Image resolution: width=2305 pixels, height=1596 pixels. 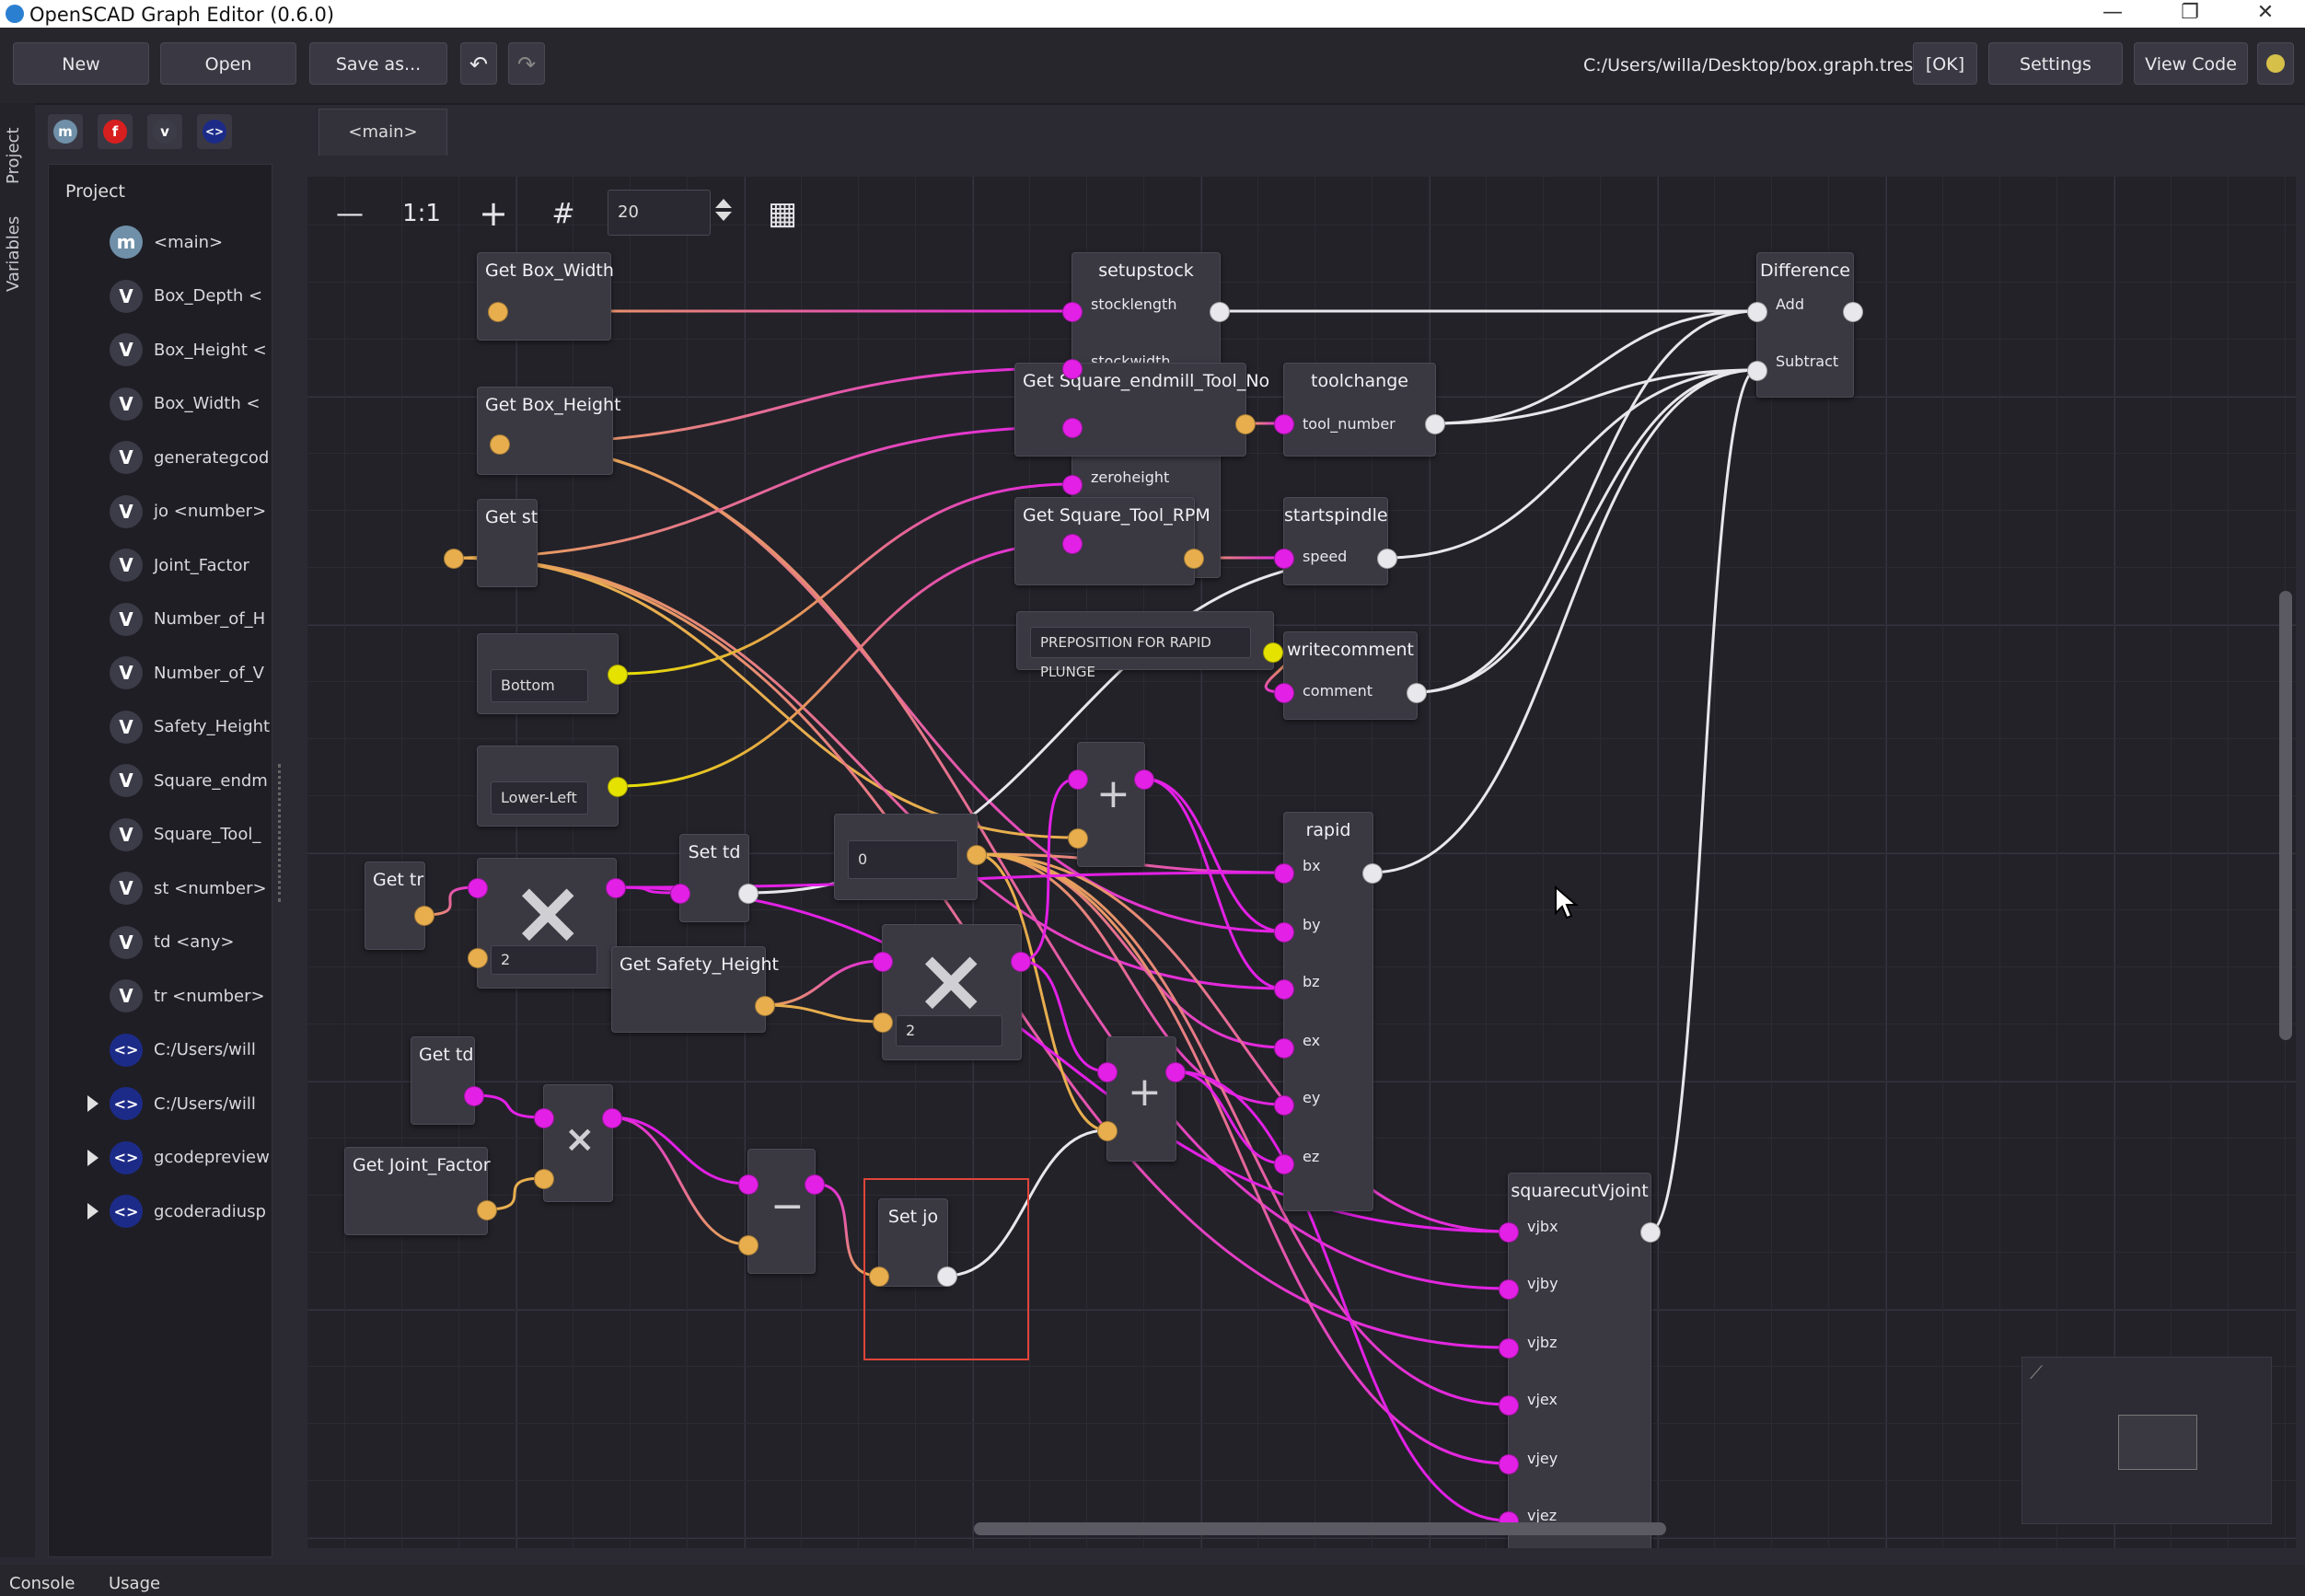 What do you see at coordinates (190, 458) in the screenshot?
I see `project-item: Vgenerategcod` at bounding box center [190, 458].